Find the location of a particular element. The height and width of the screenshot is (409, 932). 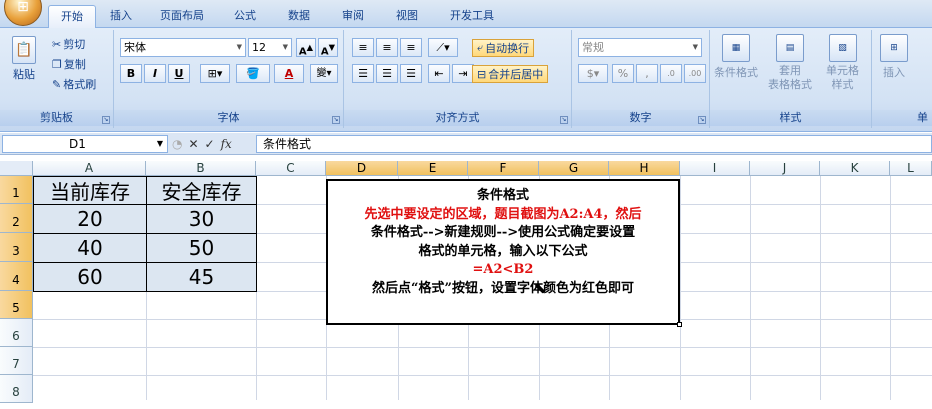

increase-indent-button: ⇥ is located at coordinates (463, 73).